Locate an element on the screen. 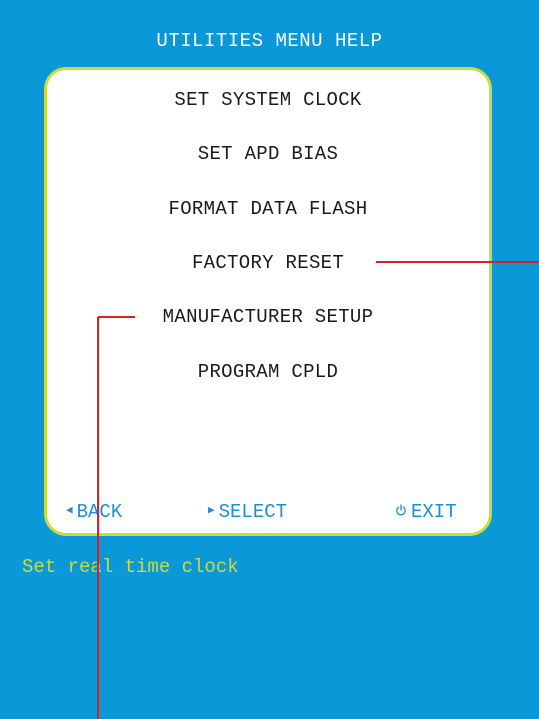 The height and width of the screenshot is (719, 539). menu-item-program-cpld: PROGRAM CPLD is located at coordinates (268, 372).